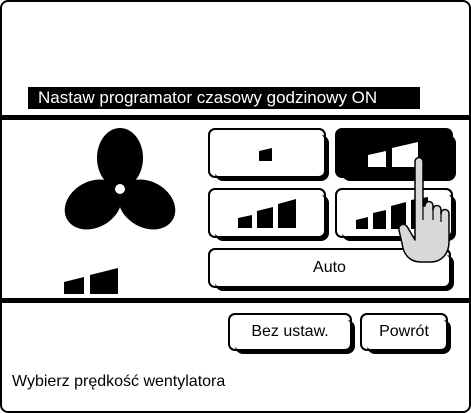 Image resolution: width=471 pixels, height=413 pixels. I want to click on fan-speed-4-button, so click(395, 214).